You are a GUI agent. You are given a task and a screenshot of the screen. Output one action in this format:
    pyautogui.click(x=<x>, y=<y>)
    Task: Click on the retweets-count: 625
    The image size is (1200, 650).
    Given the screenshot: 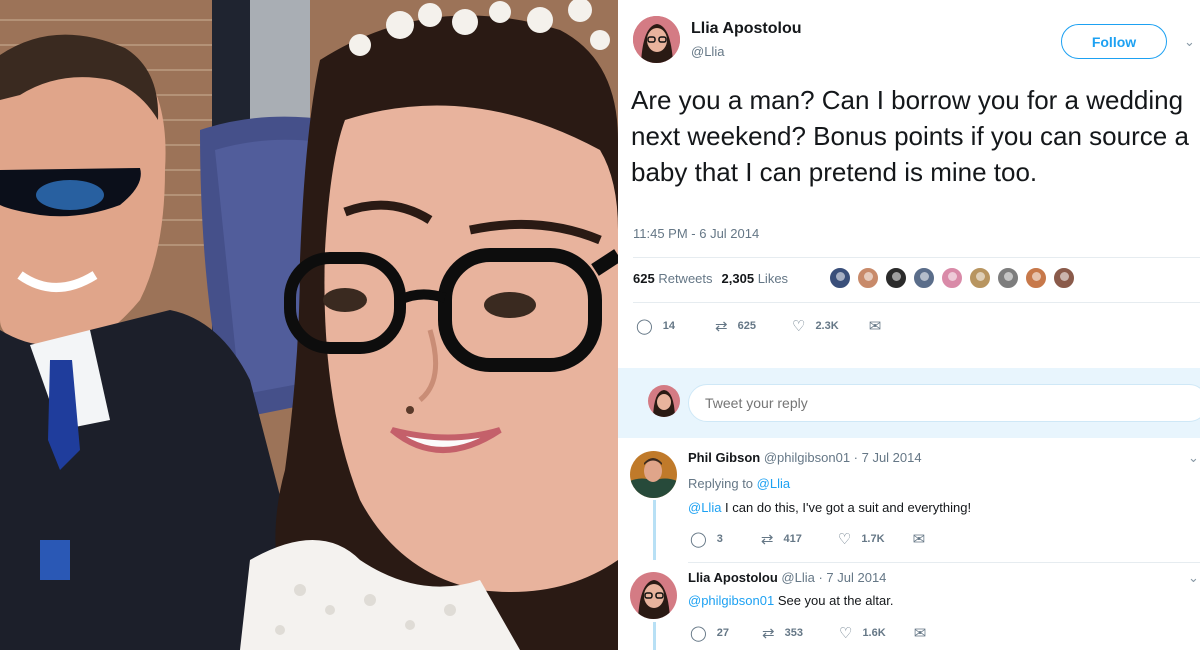 What is the action you would take?
    pyautogui.click(x=644, y=278)
    